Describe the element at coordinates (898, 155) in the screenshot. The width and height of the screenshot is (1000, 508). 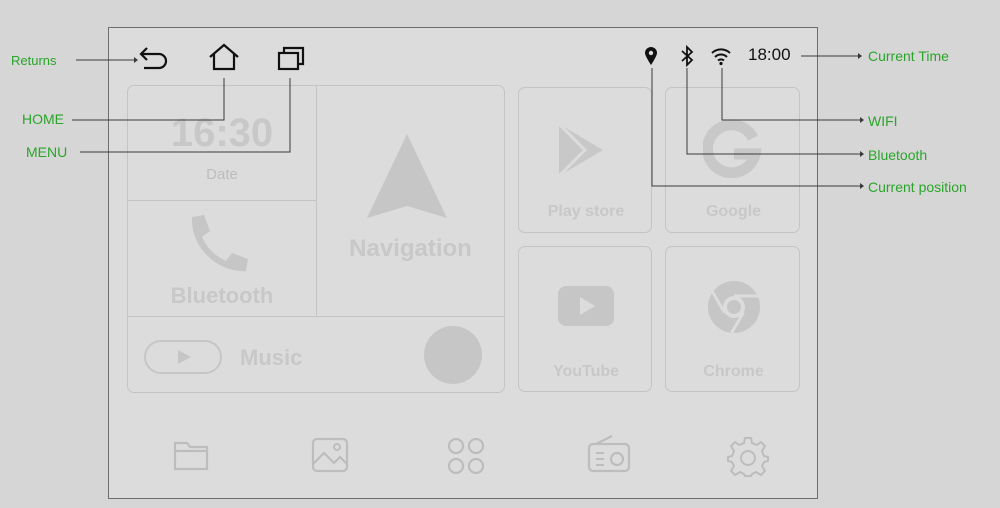
I see `annotation-bluetooth: Bluetooth` at that location.